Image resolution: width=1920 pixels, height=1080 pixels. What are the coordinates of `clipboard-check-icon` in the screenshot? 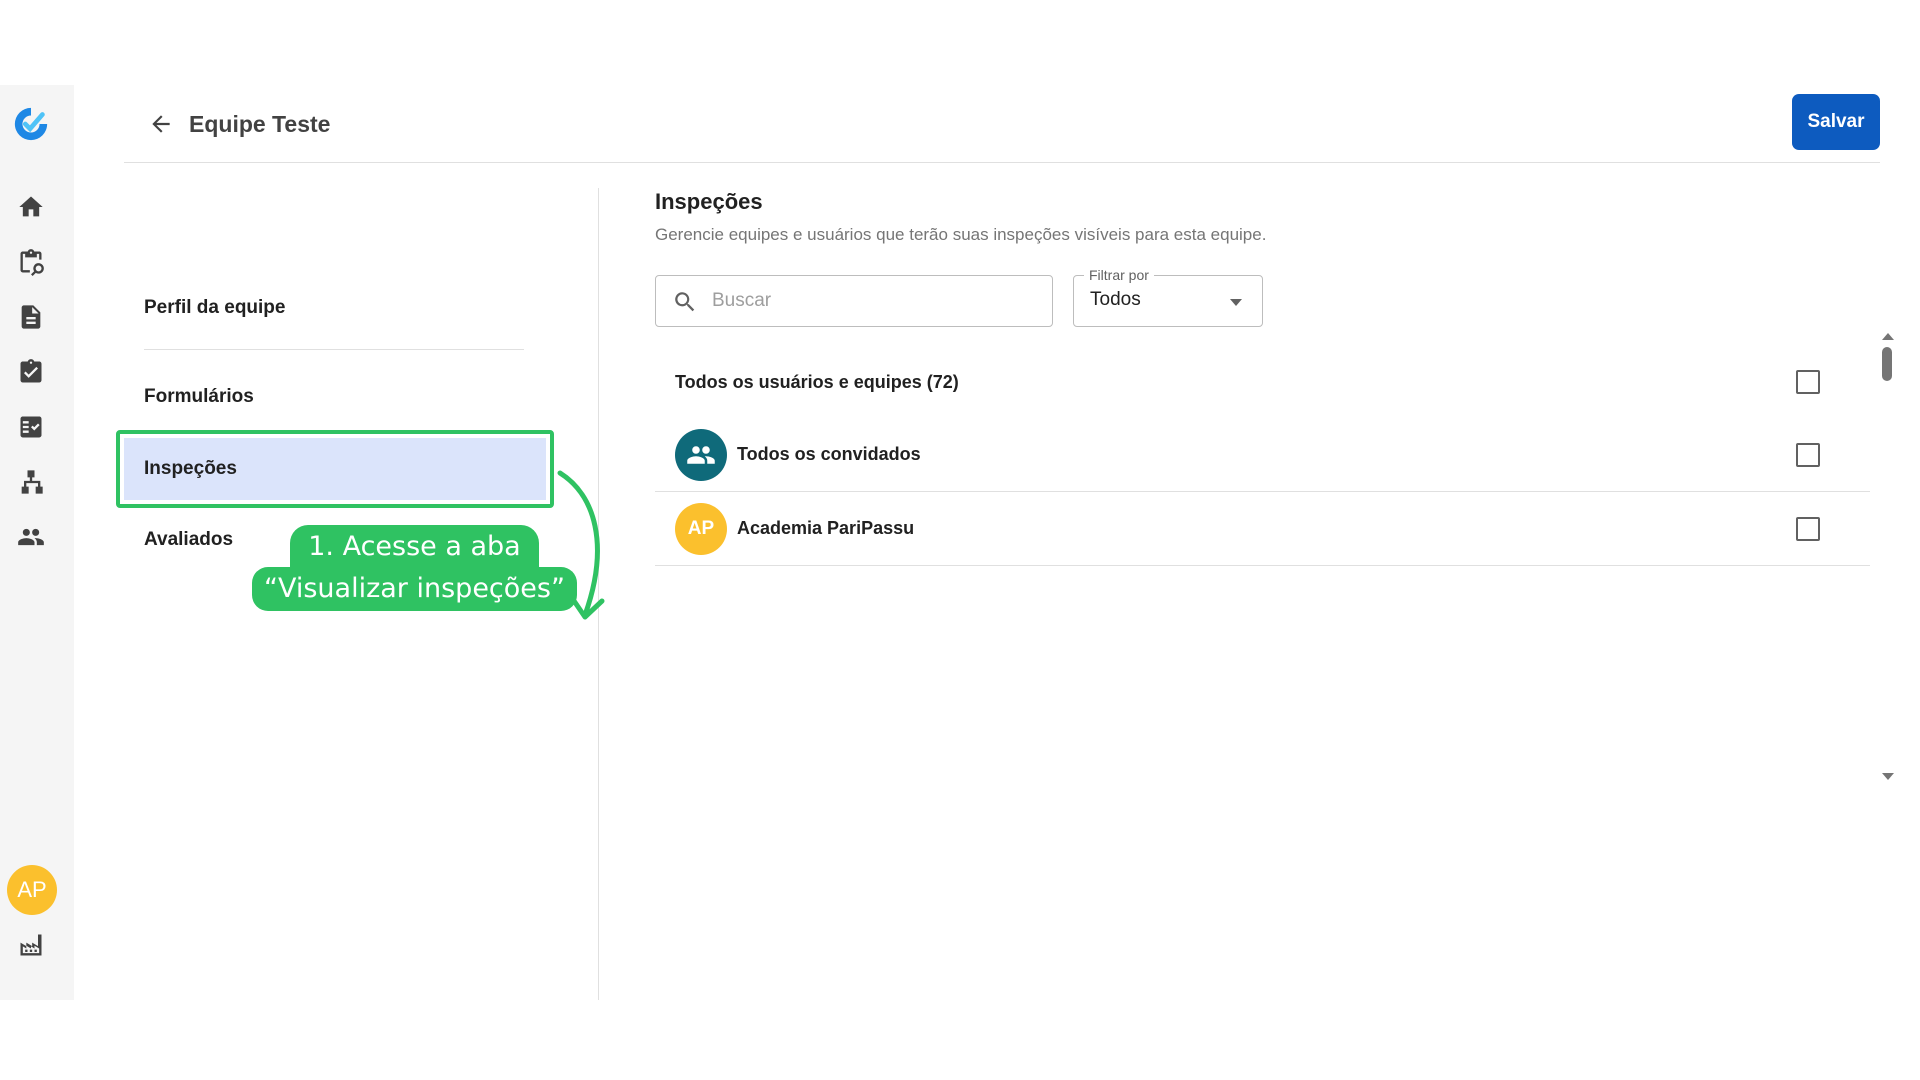 It's located at (31, 372).